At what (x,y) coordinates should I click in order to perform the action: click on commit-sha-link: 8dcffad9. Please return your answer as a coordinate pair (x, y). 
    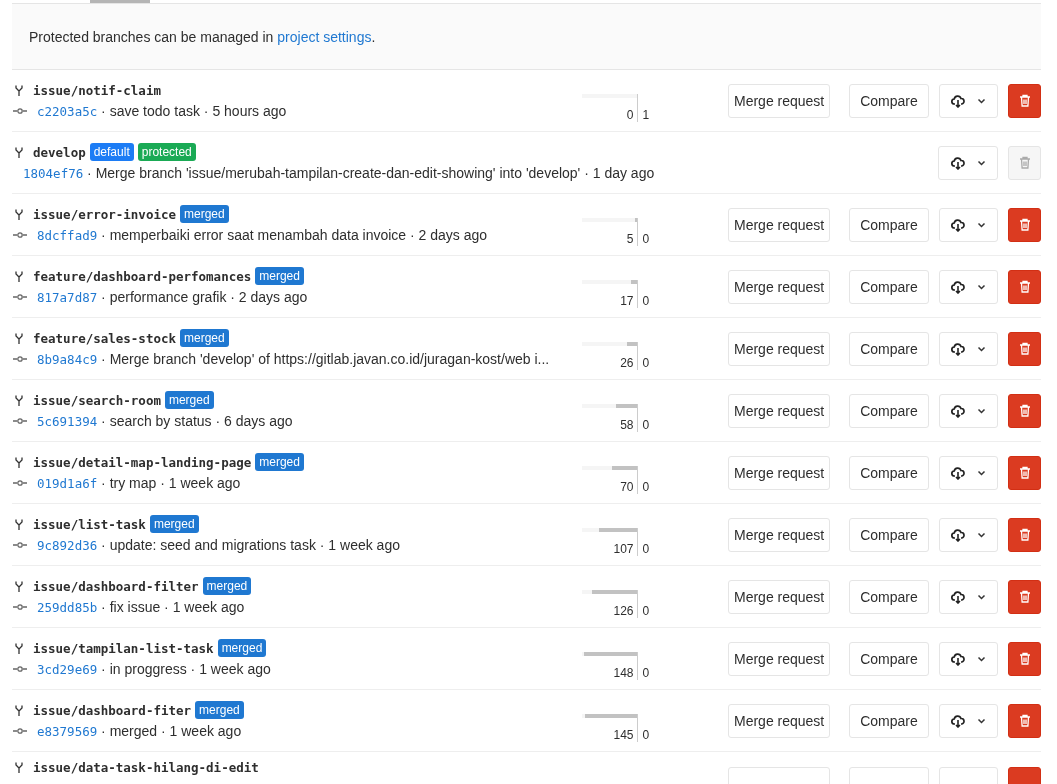
    Looking at the image, I should click on (67, 235).